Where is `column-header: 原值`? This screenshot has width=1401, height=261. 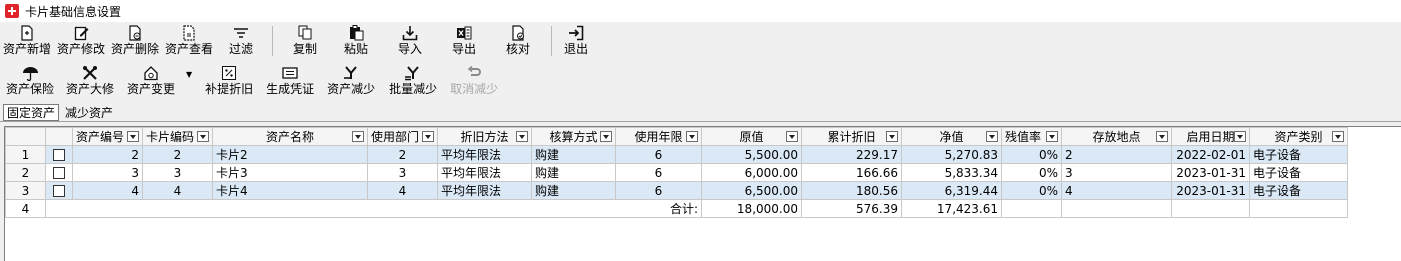
column-header: 原值 is located at coordinates (751, 136).